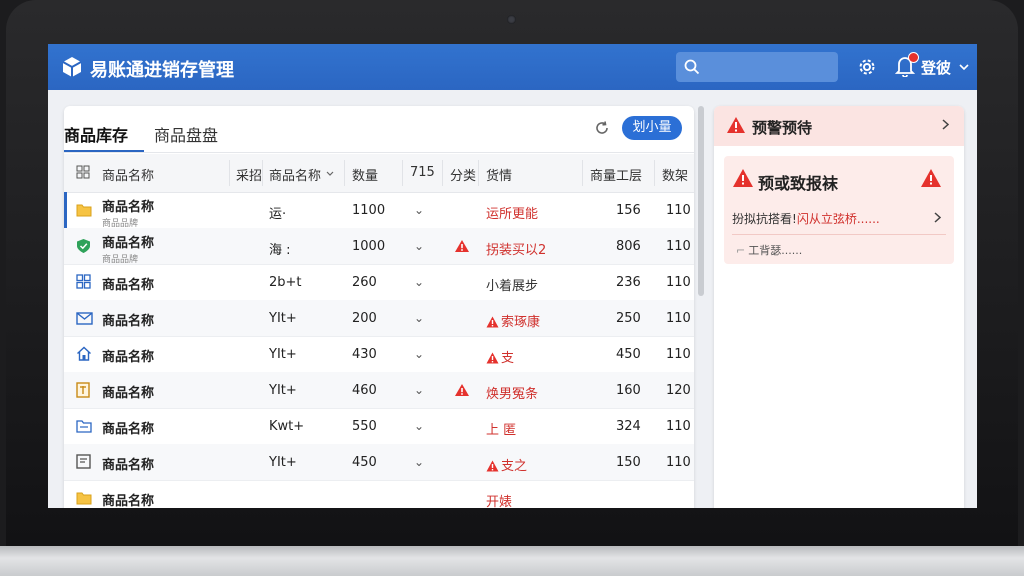 The width and height of the screenshot is (1024, 576). I want to click on product-cost: 160, so click(628, 390).